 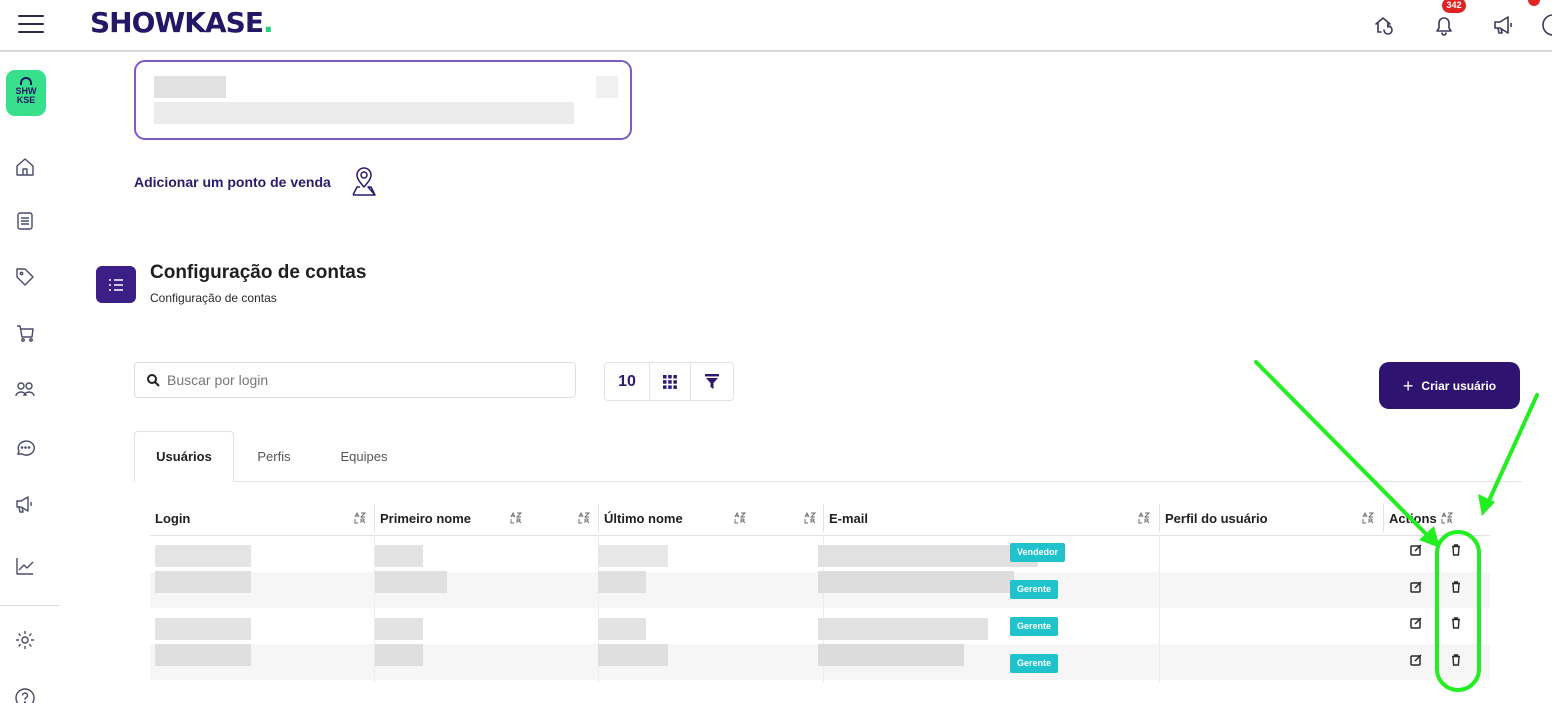 What do you see at coordinates (364, 113) in the screenshot?
I see `redacted-store-address` at bounding box center [364, 113].